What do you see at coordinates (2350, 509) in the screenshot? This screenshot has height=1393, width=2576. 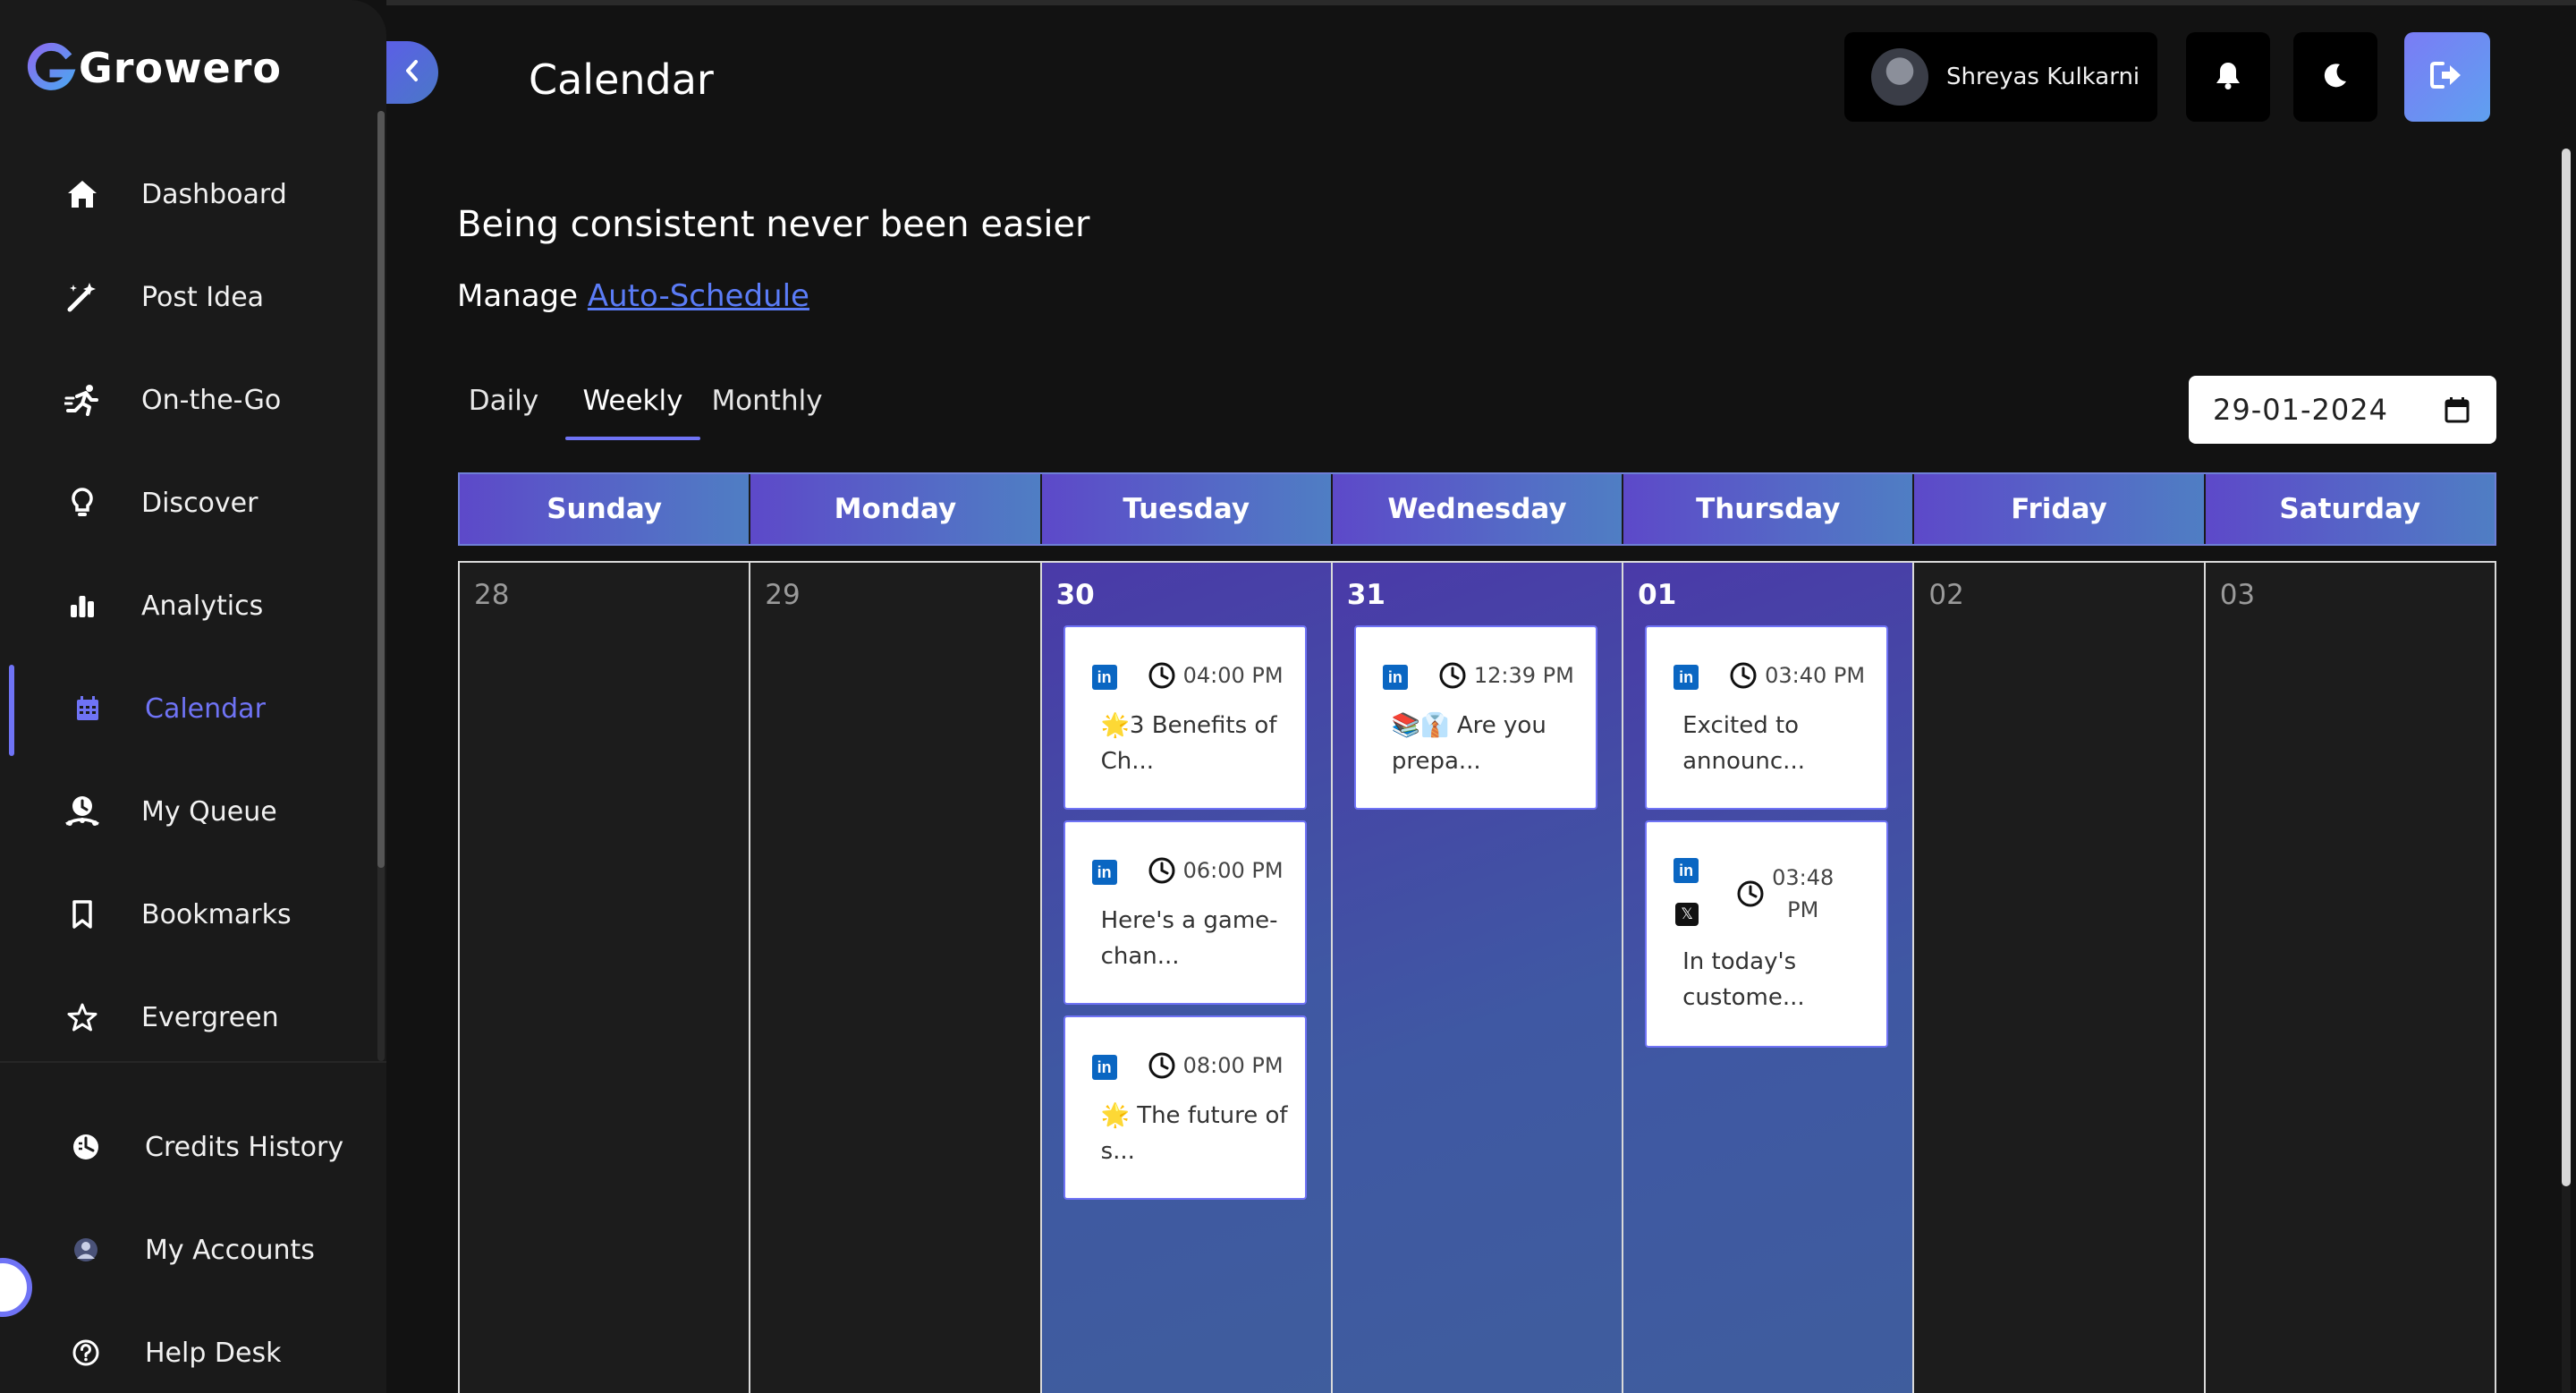 I see `weekday-saturday: Saturday` at bounding box center [2350, 509].